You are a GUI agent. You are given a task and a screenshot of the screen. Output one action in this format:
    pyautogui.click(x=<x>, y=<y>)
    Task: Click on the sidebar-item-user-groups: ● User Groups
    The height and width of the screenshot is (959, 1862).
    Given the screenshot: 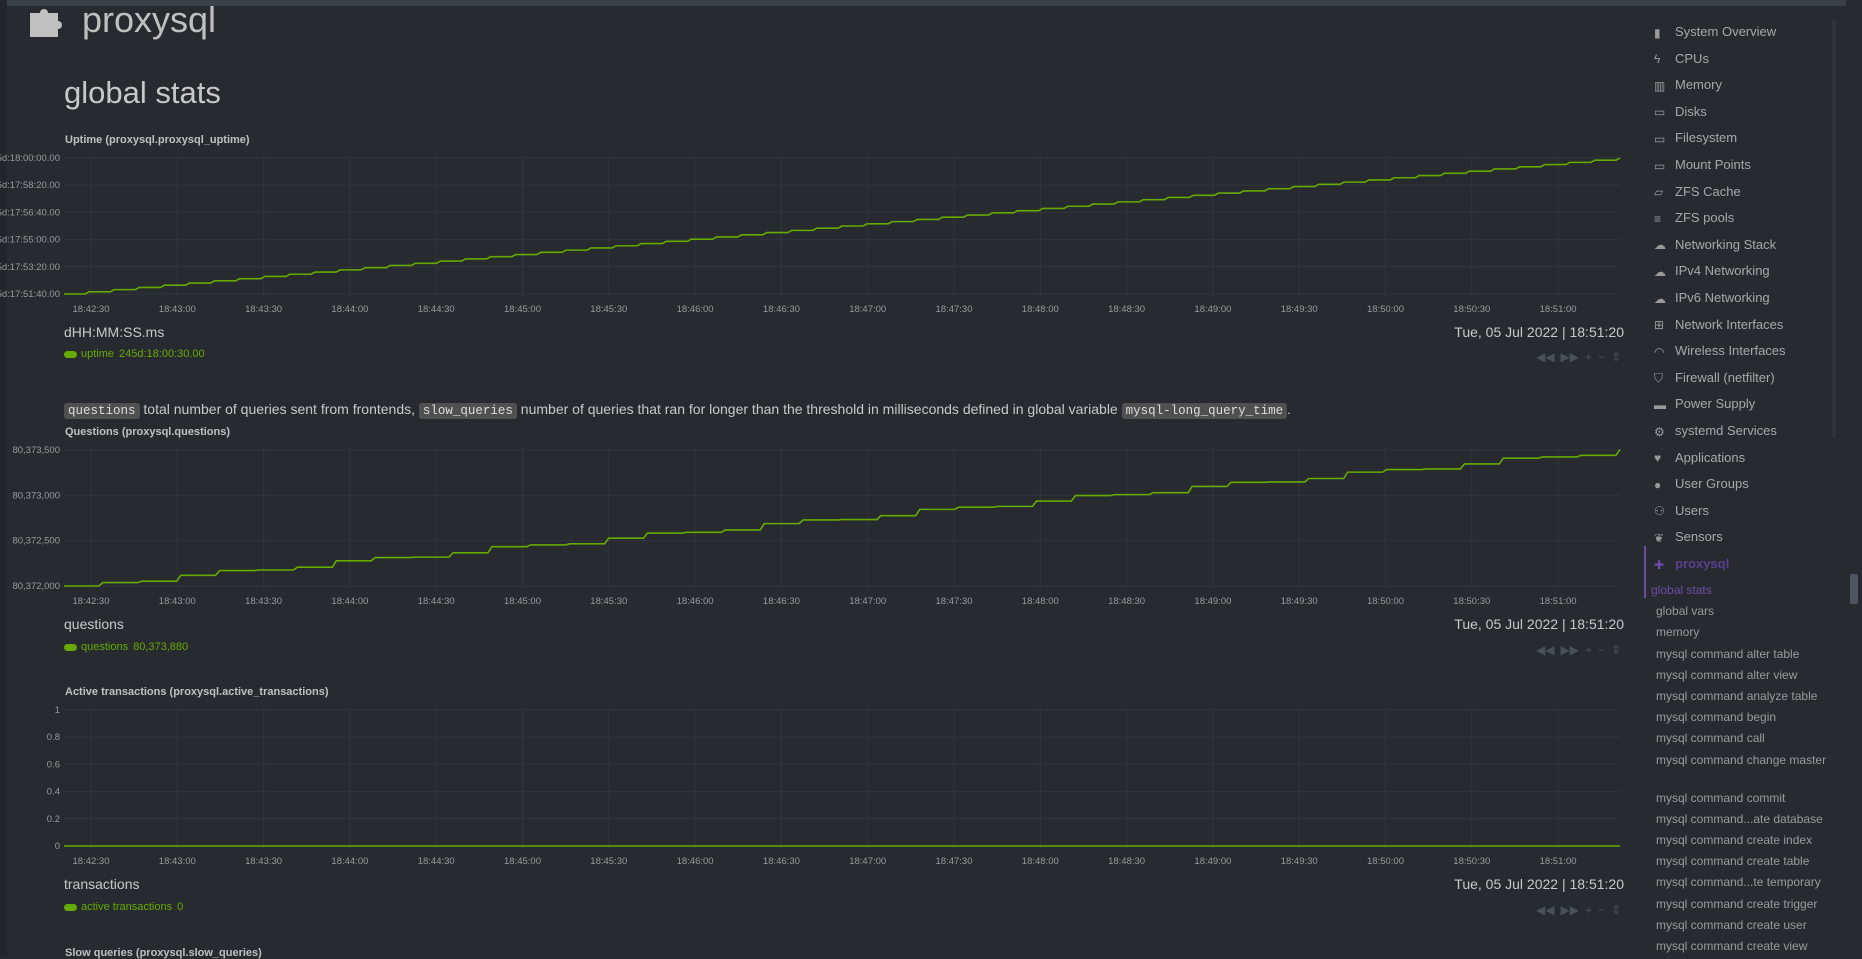 What is the action you would take?
    pyautogui.click(x=1701, y=484)
    